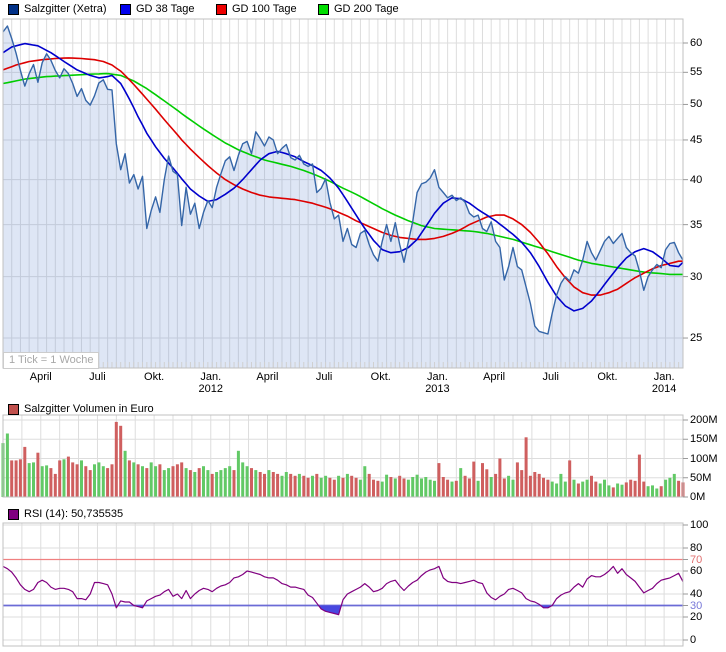 The image size is (726, 652). What do you see at coordinates (363, 409) in the screenshot?
I see `volume-legend: Salzgitter Volumen in Euro` at bounding box center [363, 409].